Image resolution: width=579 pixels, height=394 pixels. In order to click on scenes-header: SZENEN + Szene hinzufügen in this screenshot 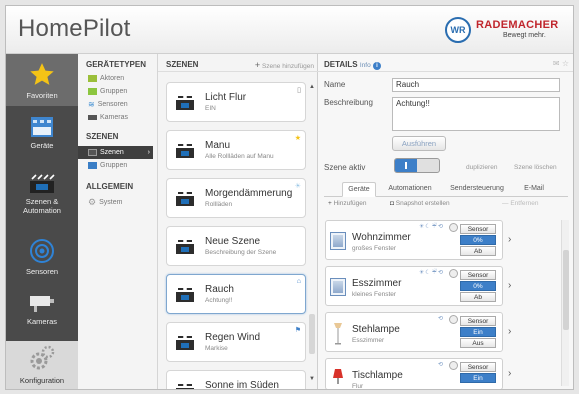, I will do `click(238, 63)`.